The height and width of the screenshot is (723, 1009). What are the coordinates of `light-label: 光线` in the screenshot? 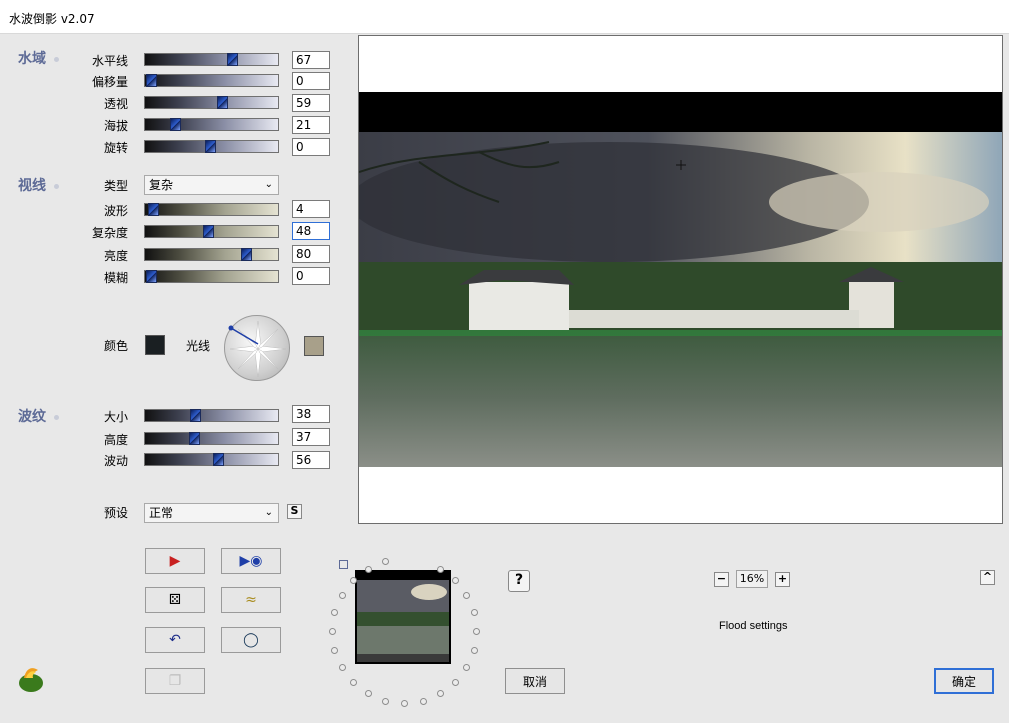 It's located at (197, 346).